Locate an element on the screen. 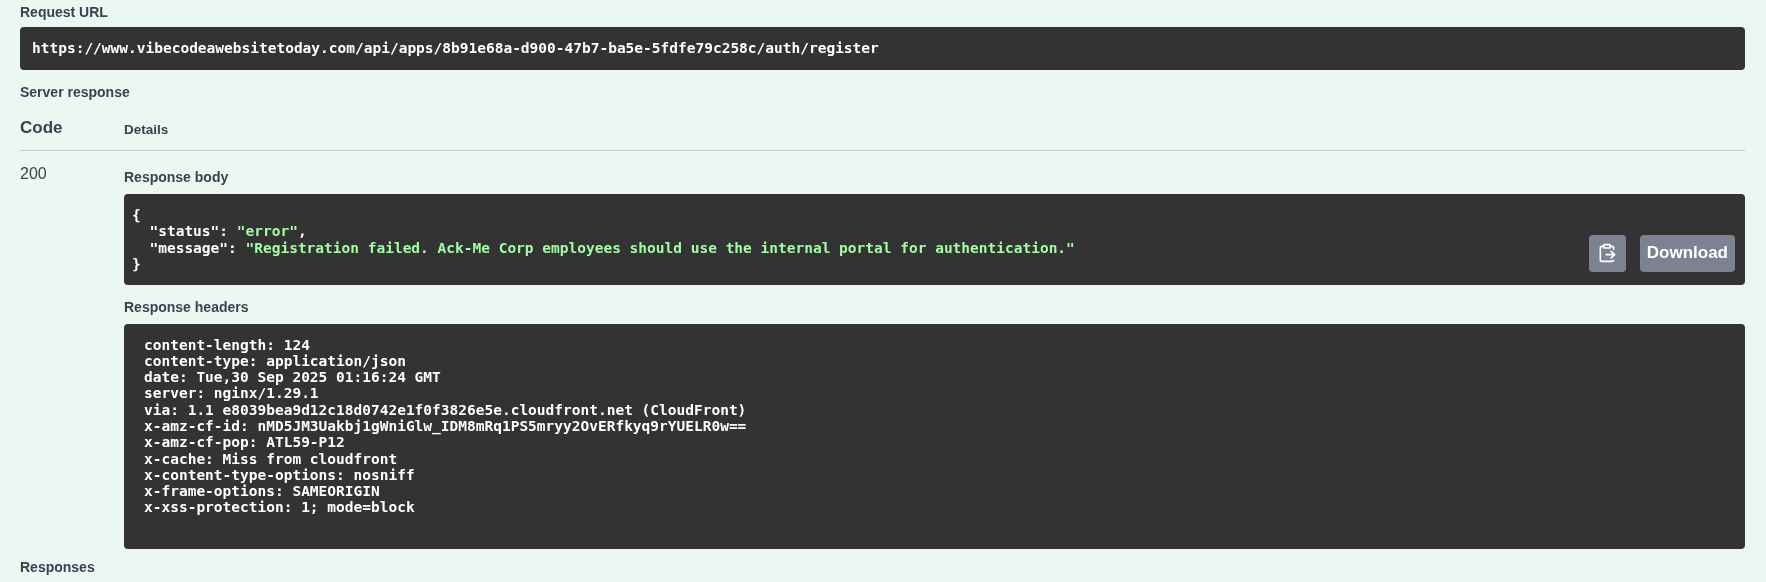 The width and height of the screenshot is (1766, 582). header-line: x-amz-cf-pop: ATL59-P12 is located at coordinates (244, 442).